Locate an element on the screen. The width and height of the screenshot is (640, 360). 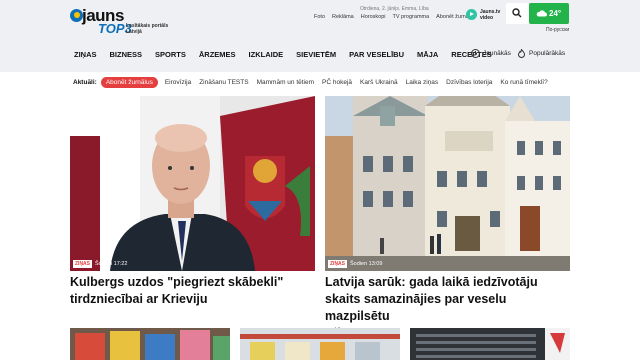
nav-item-sports: SPORTS is located at coordinates (170, 54).